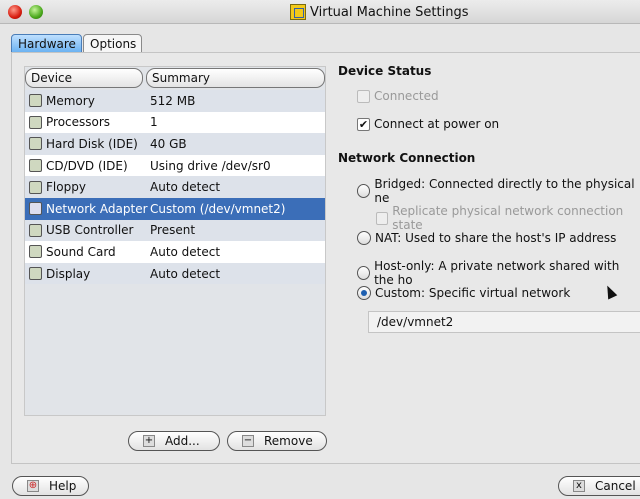 The width and height of the screenshot is (640, 499). Describe the element at coordinates (97, 208) in the screenshot. I see `device-name: Network Adapter` at that location.